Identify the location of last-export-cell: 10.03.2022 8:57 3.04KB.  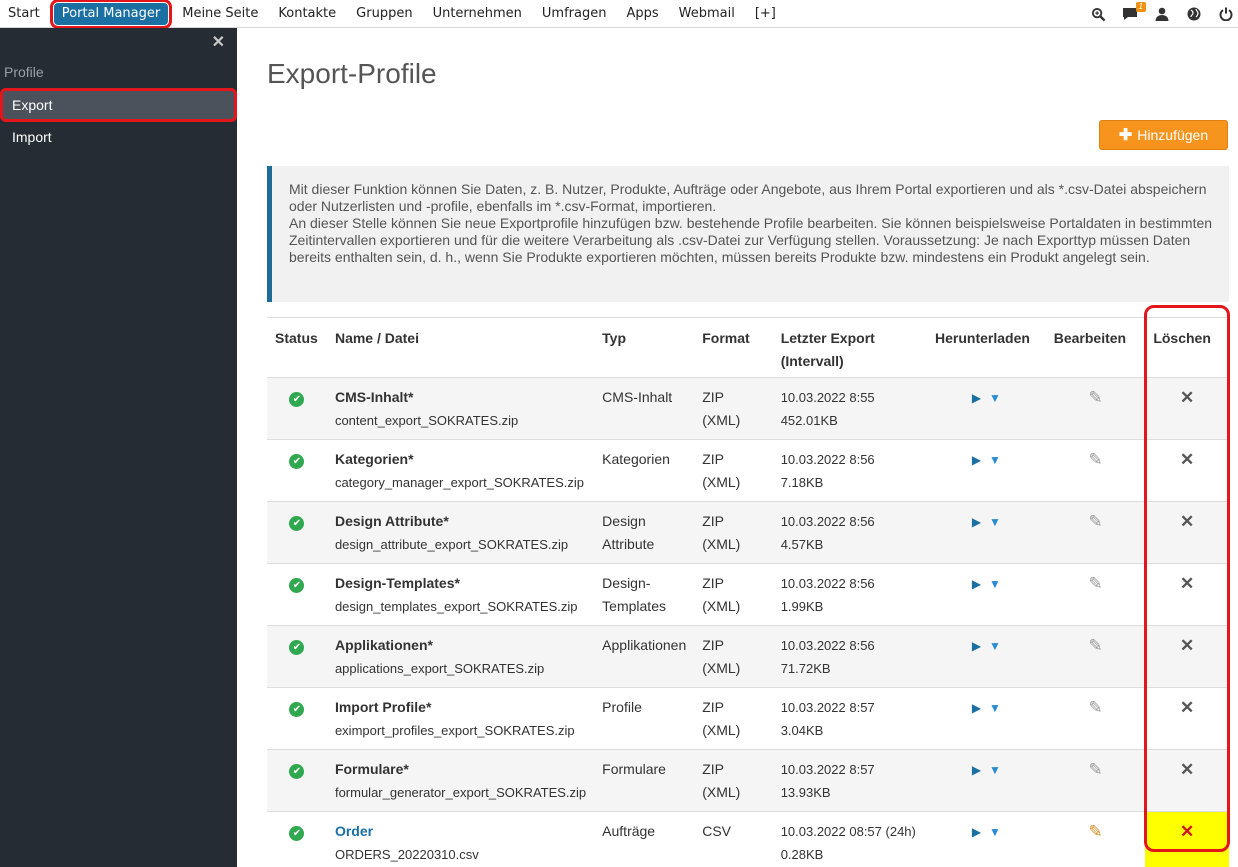
(850, 718).